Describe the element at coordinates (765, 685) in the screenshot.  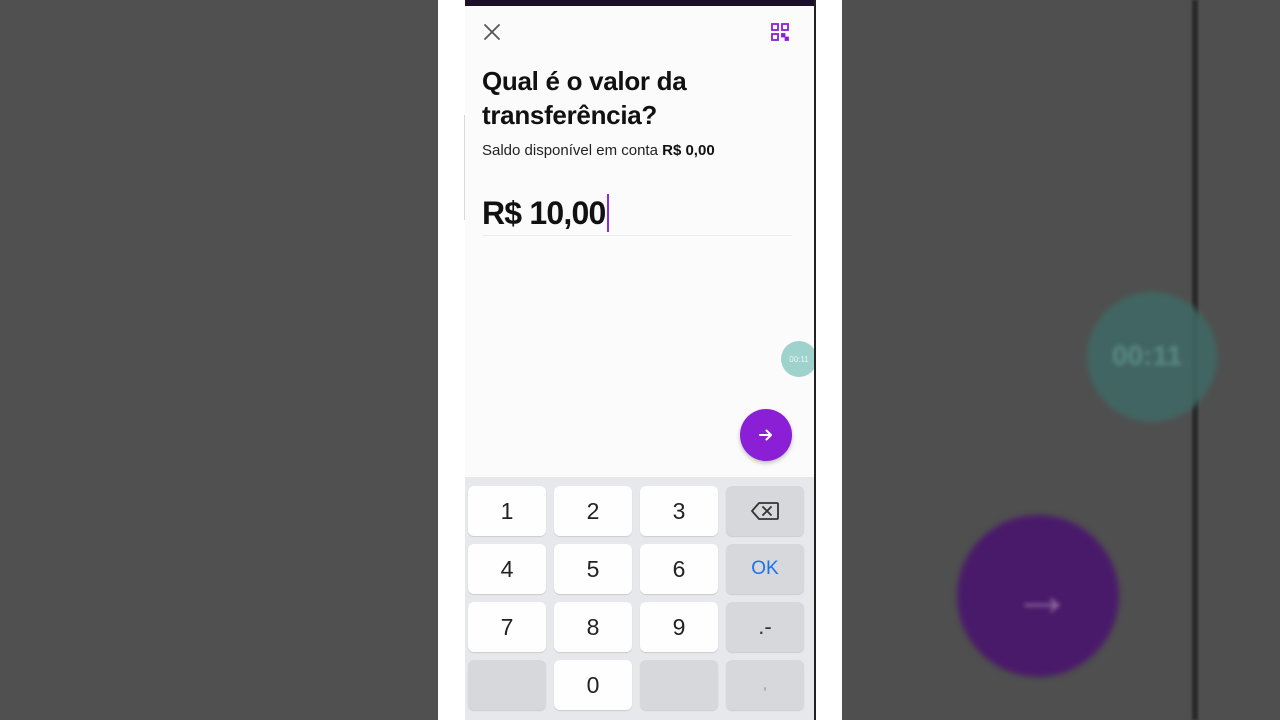
I see `comma-key: ,` at that location.